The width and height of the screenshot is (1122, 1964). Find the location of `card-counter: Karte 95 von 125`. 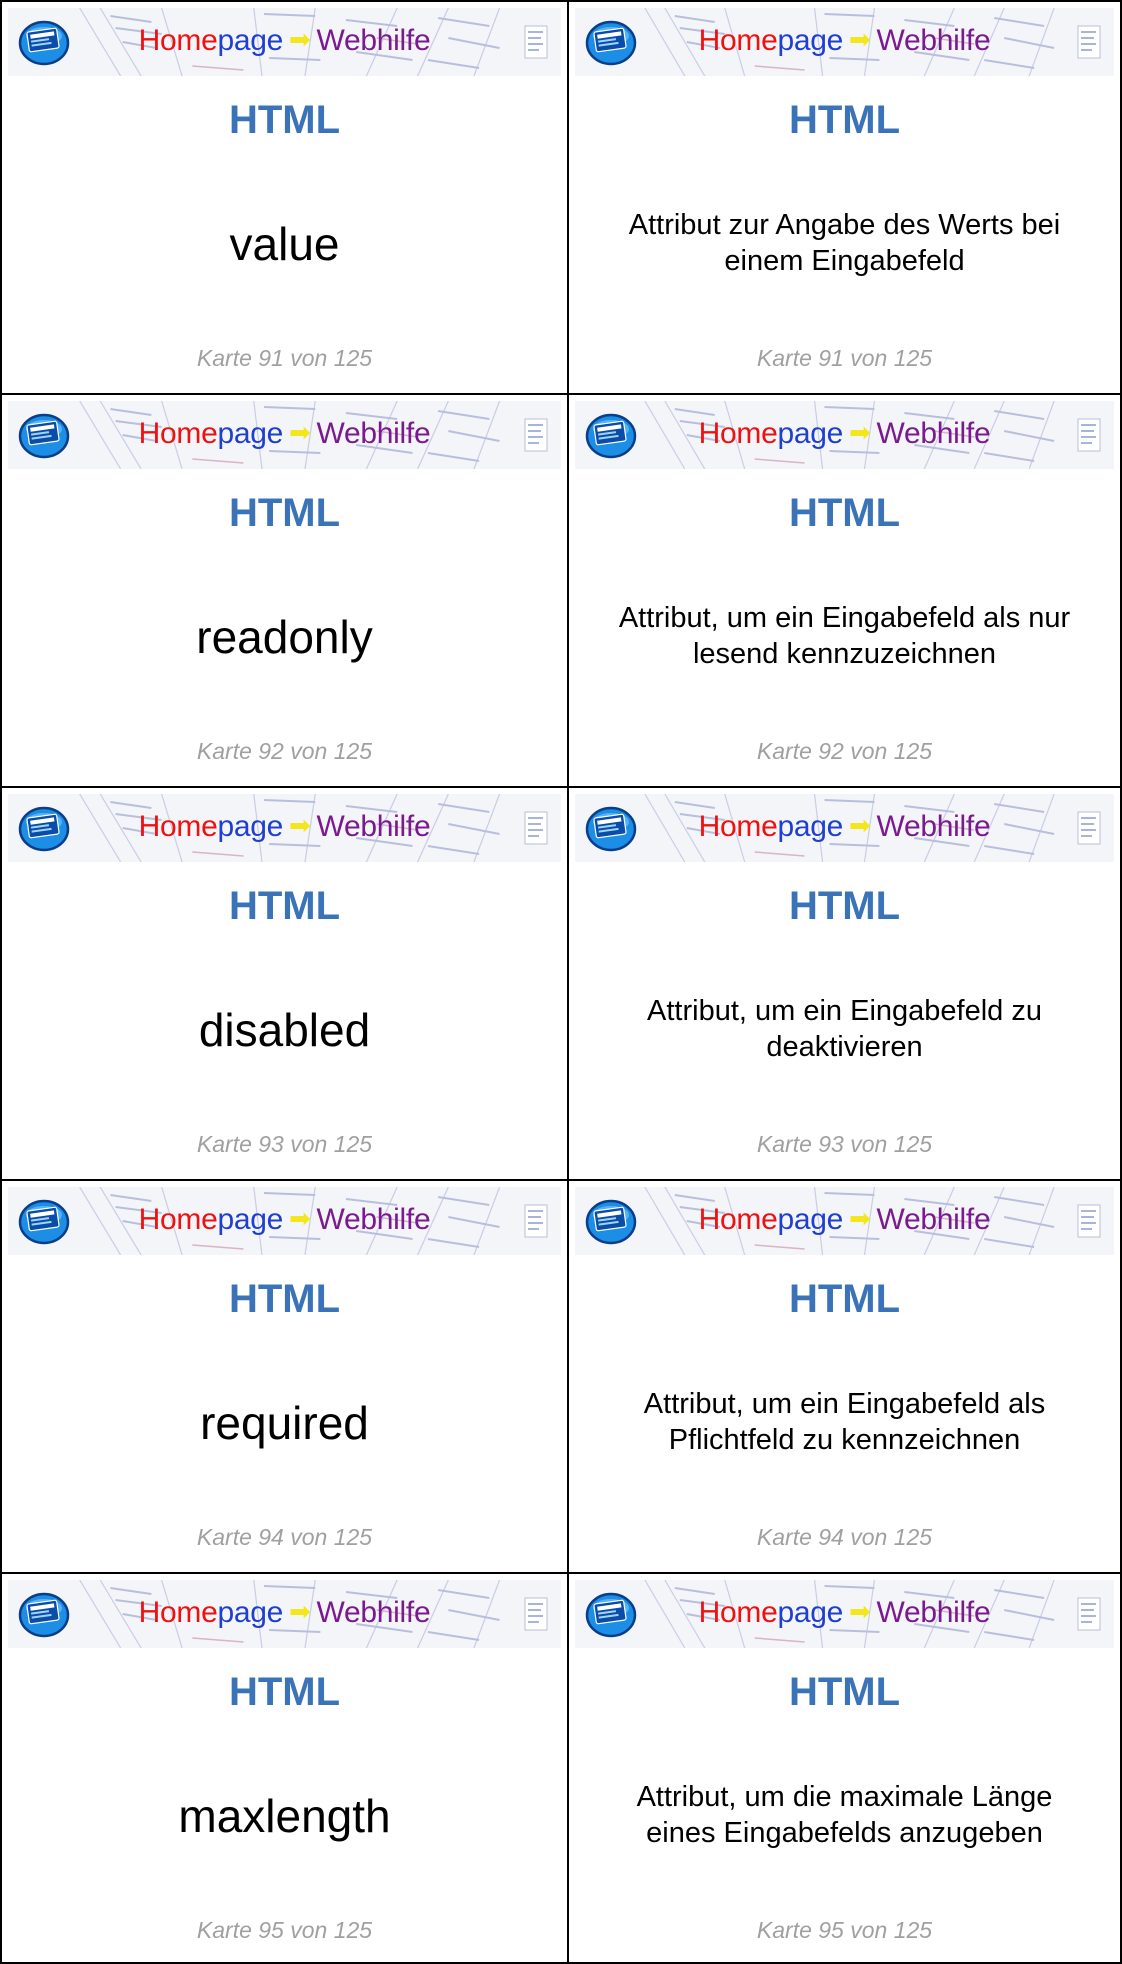

card-counter: Karte 95 von 125 is located at coordinates (844, 1930).